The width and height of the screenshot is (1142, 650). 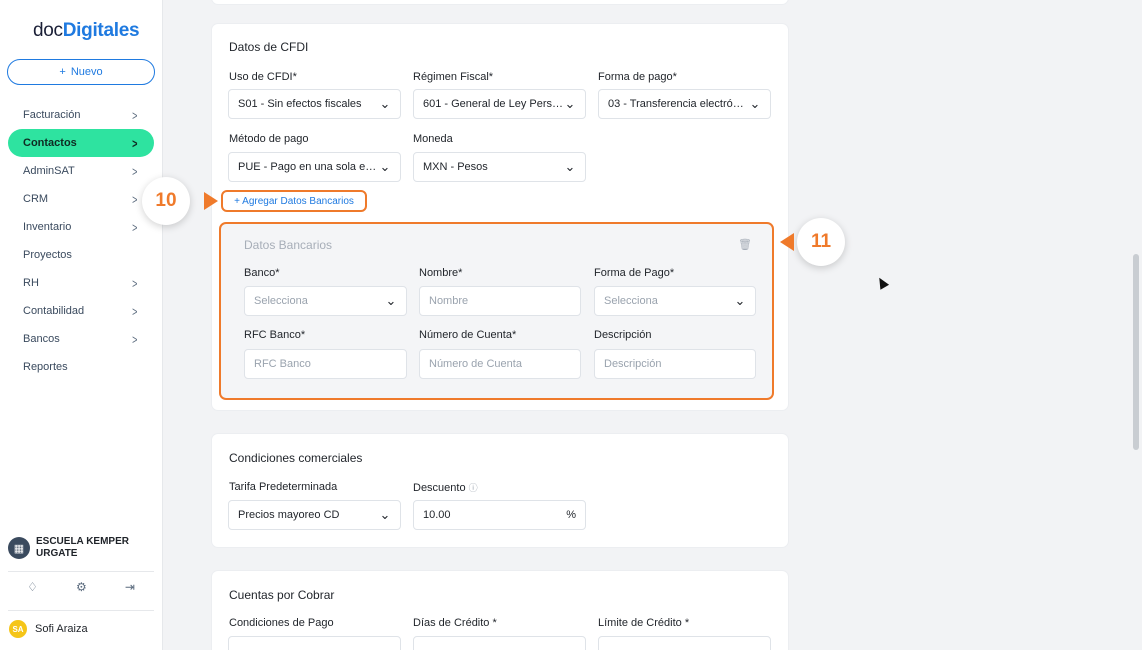 I want to click on descripcion-label: Descripción, so click(x=623, y=335).